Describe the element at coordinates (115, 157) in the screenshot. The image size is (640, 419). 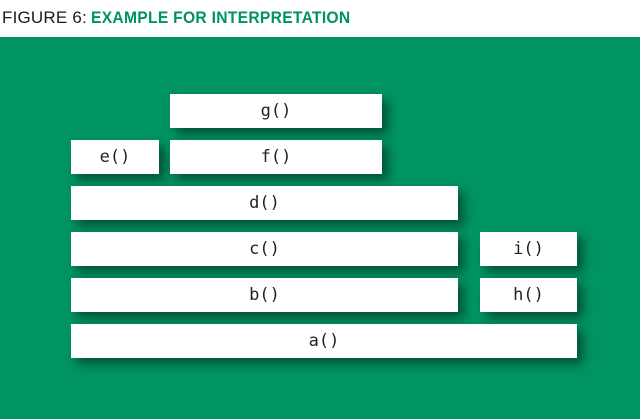
I see `function-box-e: e()` at that location.